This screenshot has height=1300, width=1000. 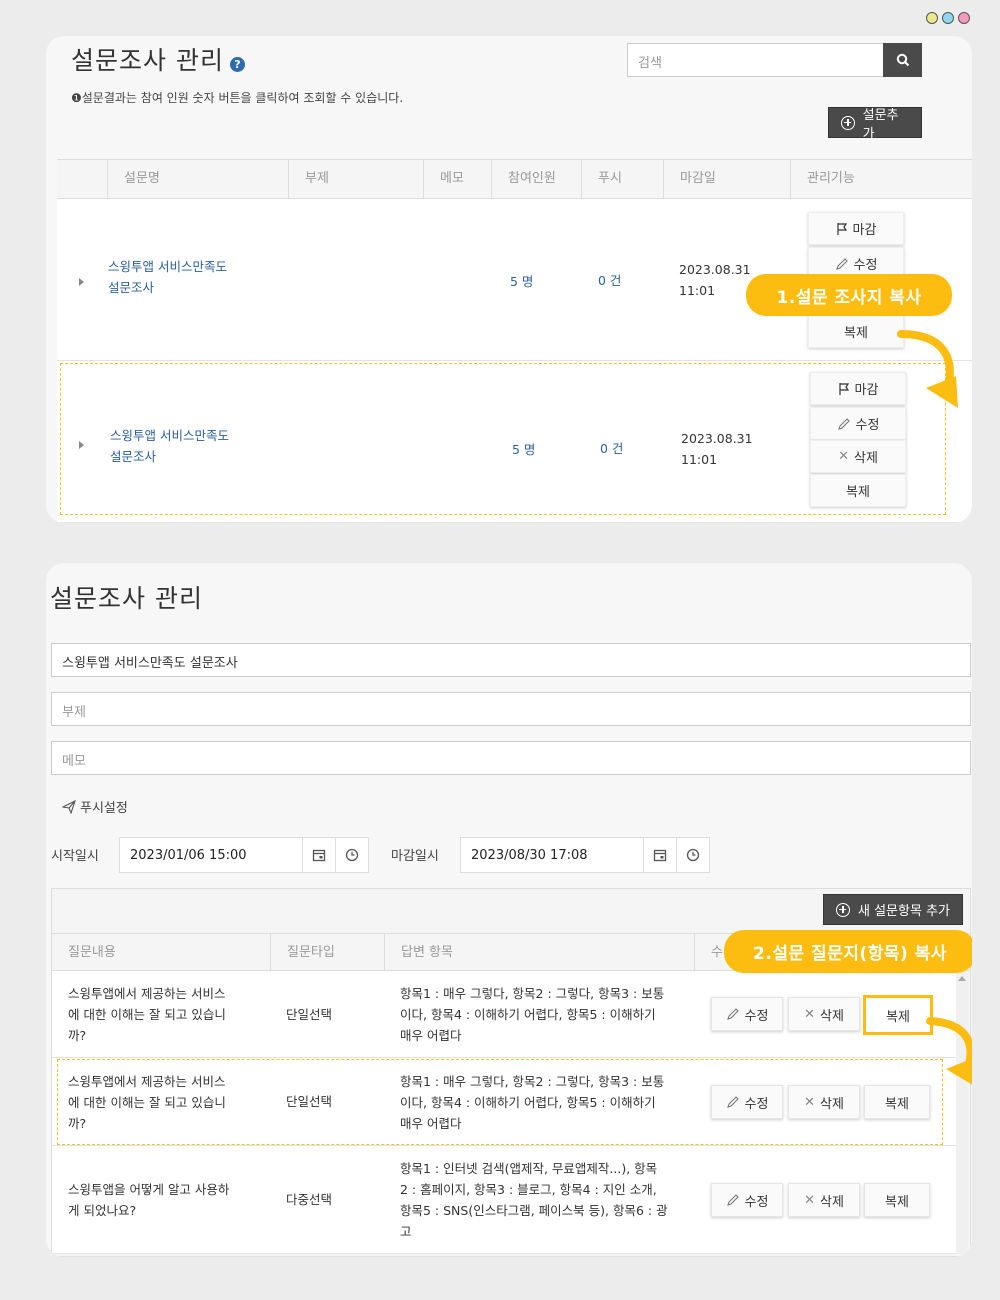 I want to click on col-question: 질문내용, so click(x=92, y=952).